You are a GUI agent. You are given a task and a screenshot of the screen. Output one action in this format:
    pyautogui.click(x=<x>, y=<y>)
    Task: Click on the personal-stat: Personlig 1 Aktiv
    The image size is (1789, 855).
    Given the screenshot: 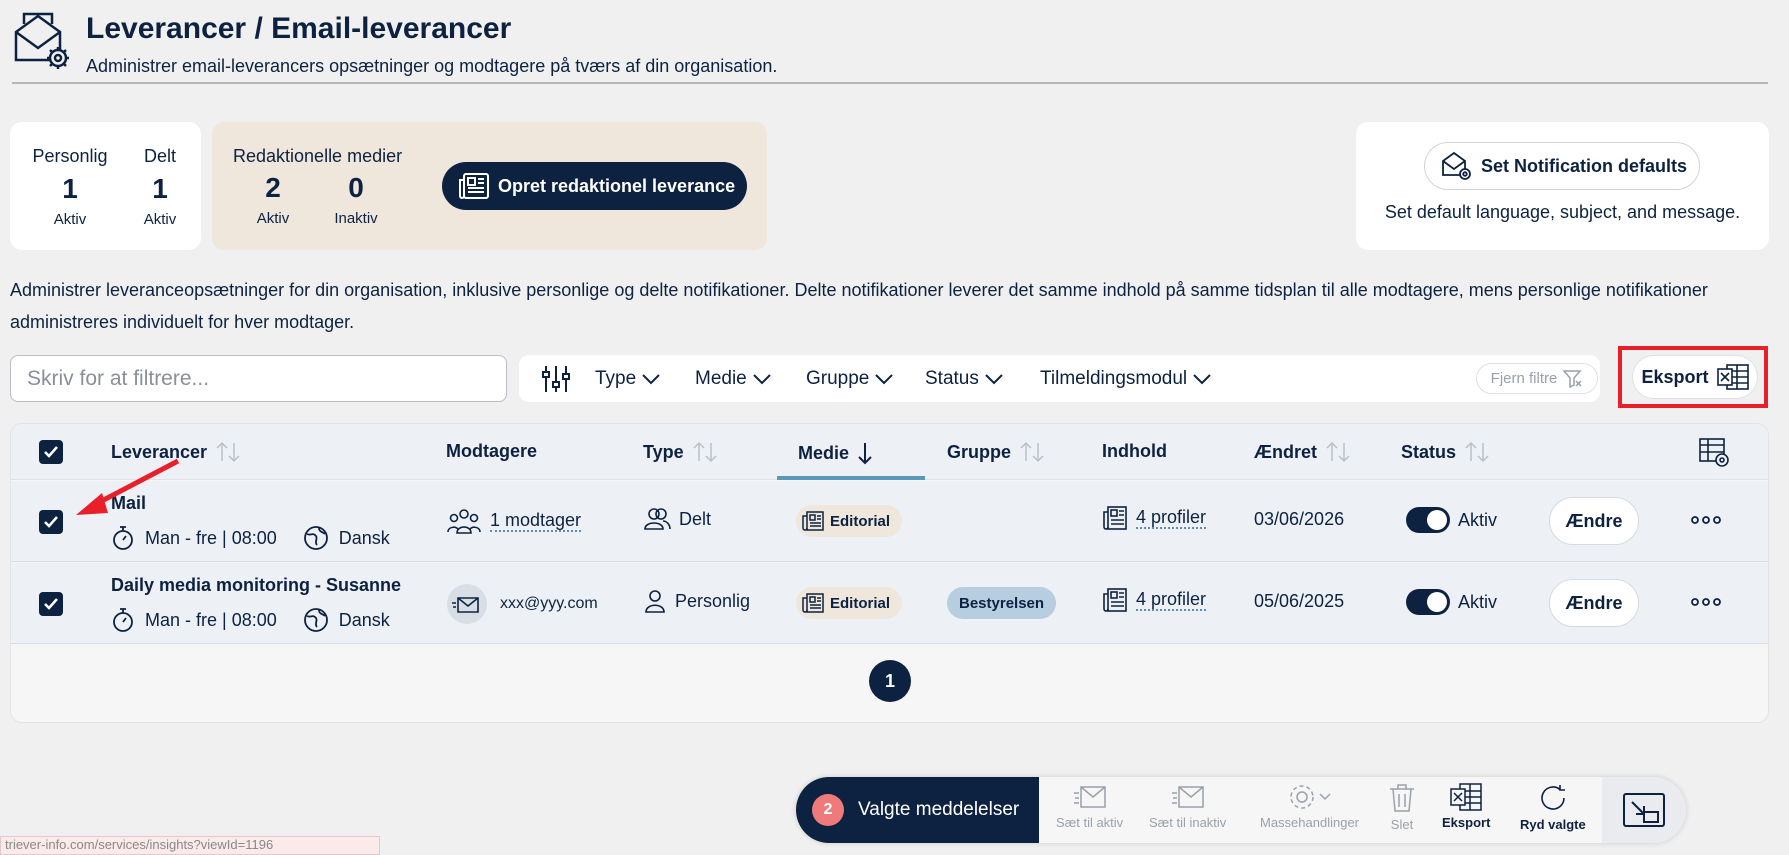 What is the action you would take?
    pyautogui.click(x=70, y=187)
    